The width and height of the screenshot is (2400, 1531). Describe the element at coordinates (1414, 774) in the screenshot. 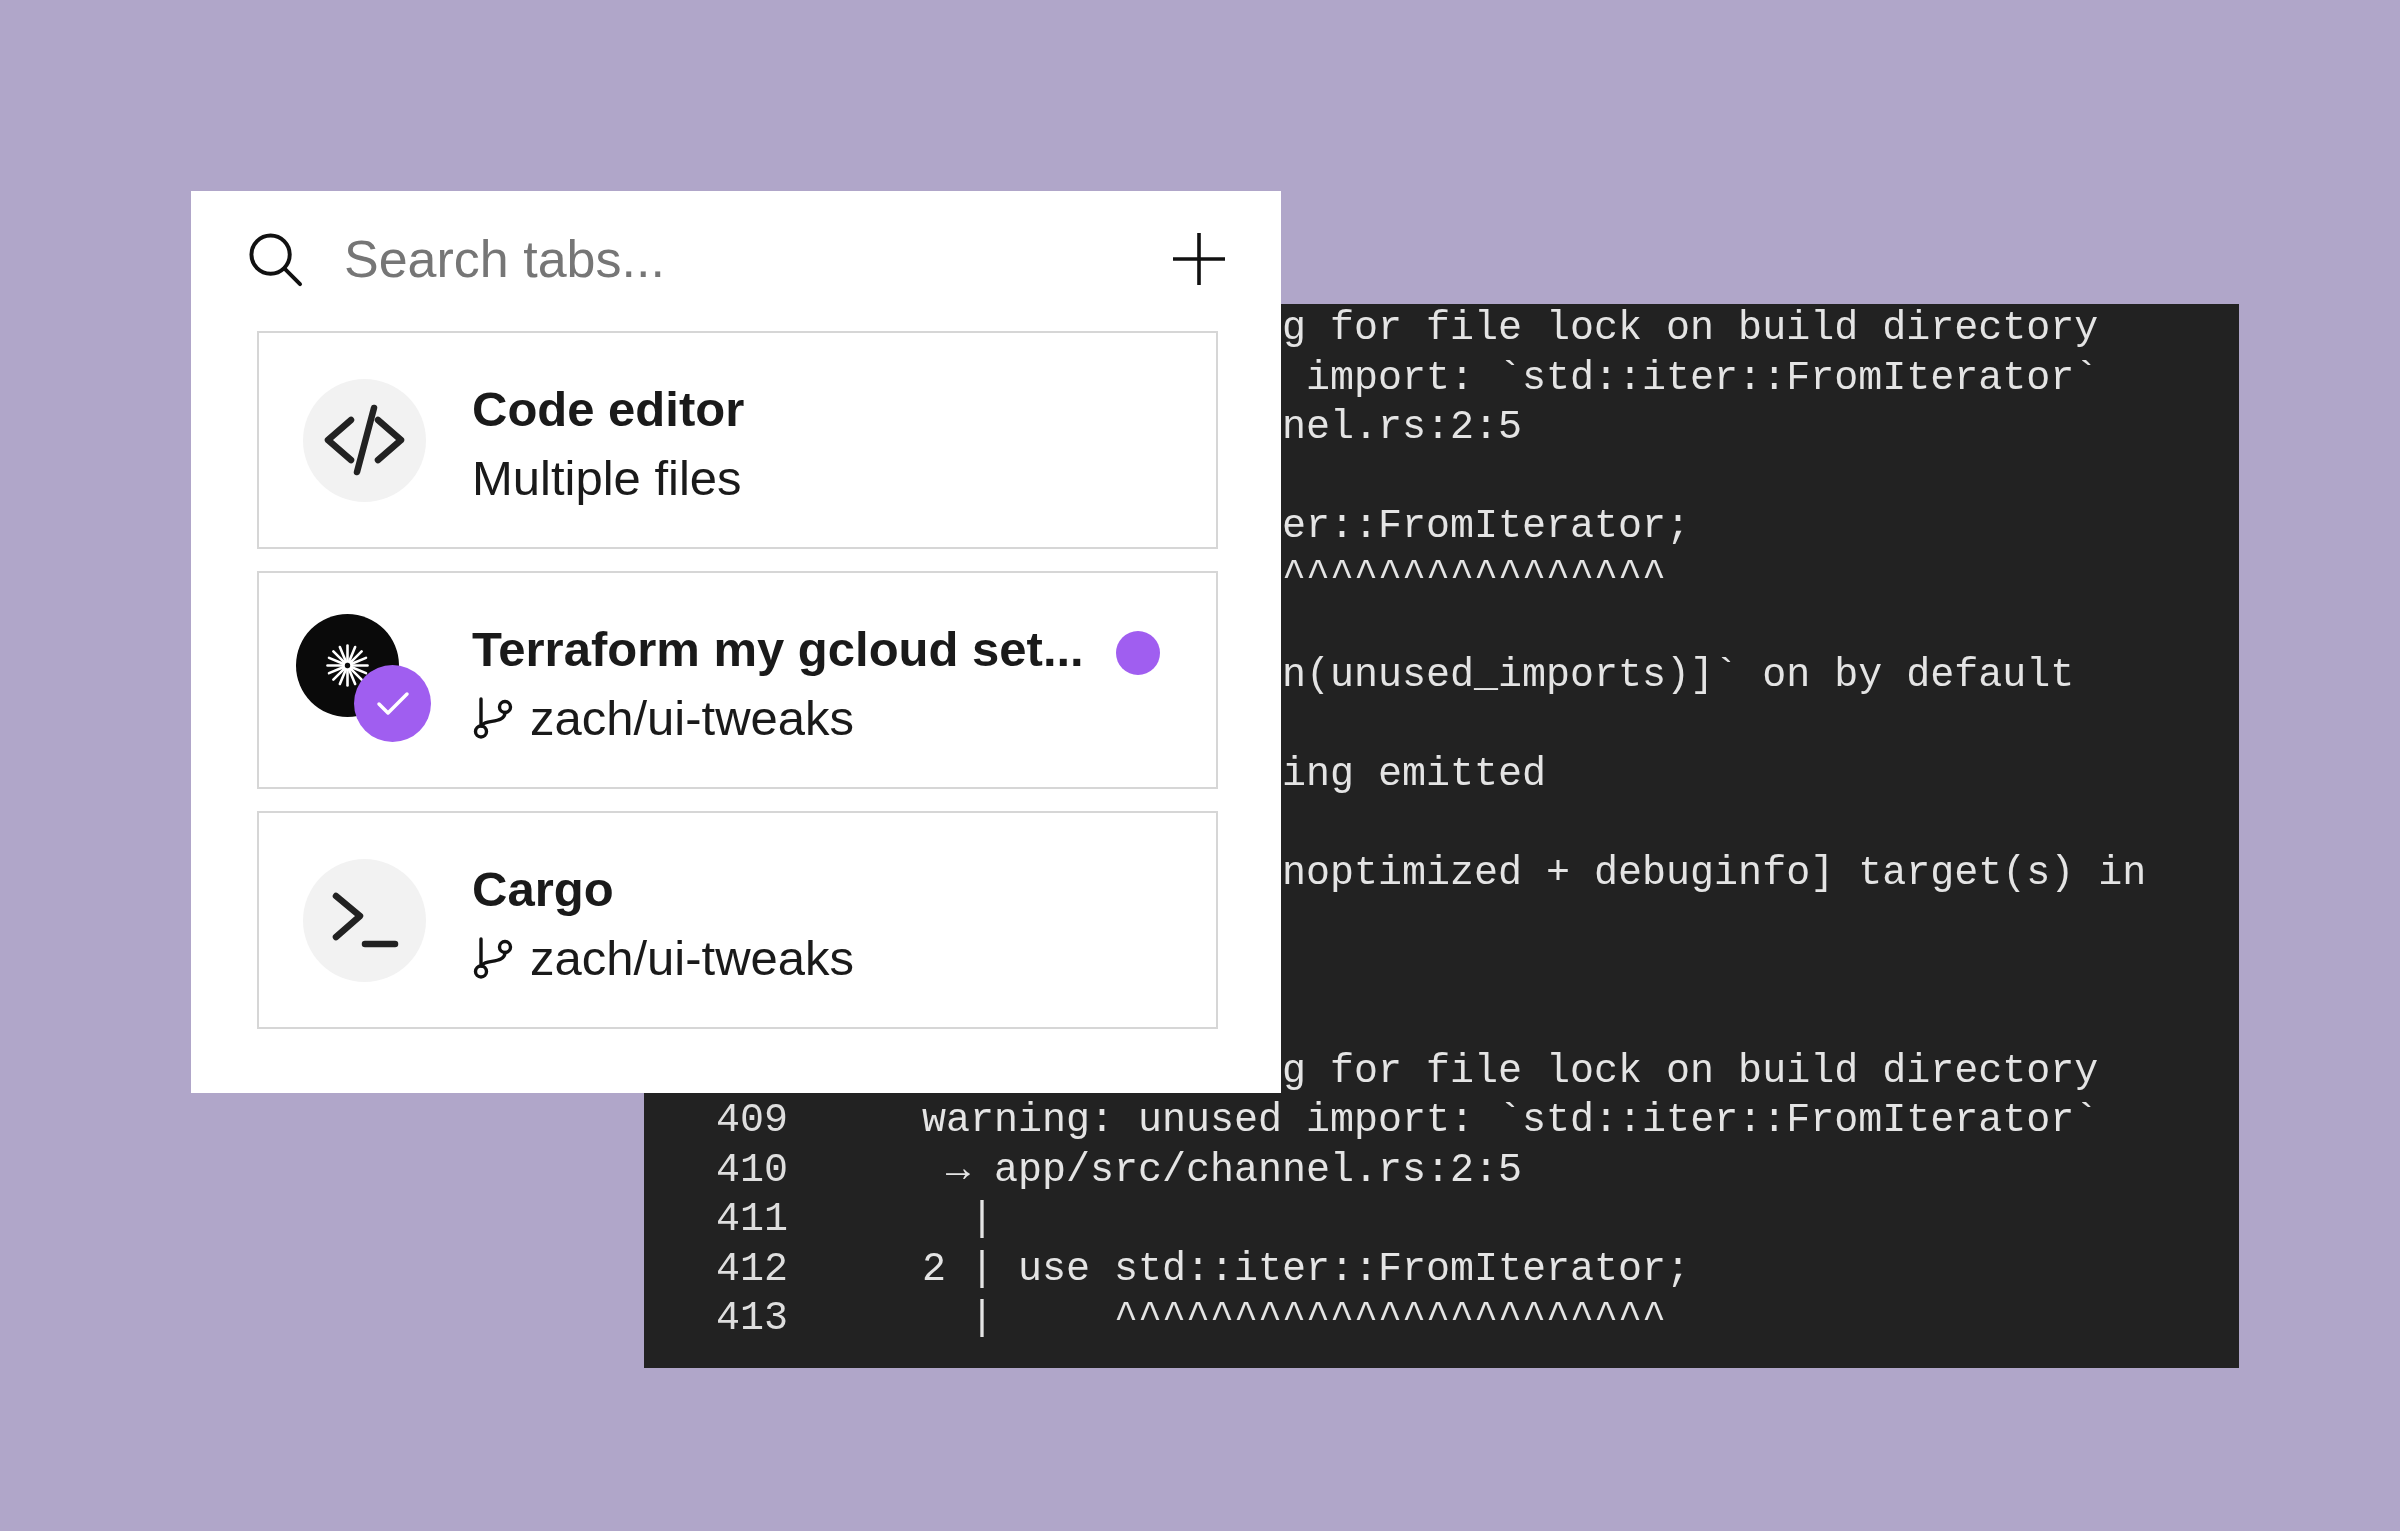

I see `terminal-line: ing emitted` at that location.